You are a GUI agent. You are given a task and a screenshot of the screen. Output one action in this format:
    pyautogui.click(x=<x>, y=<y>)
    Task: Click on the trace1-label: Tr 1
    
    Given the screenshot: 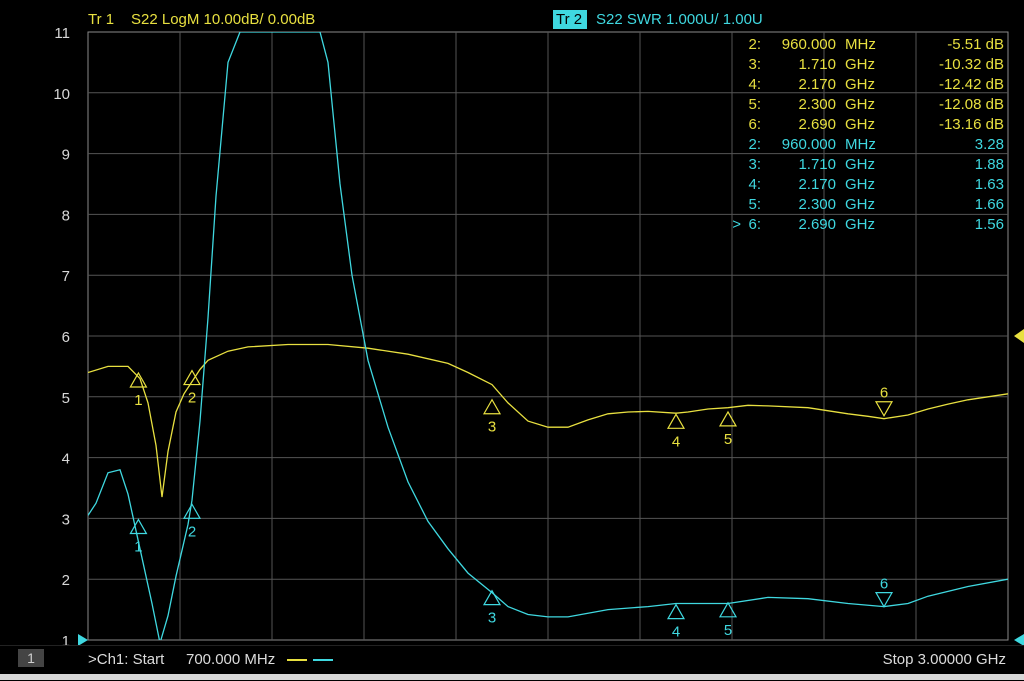 What is the action you would take?
    pyautogui.click(x=101, y=19)
    